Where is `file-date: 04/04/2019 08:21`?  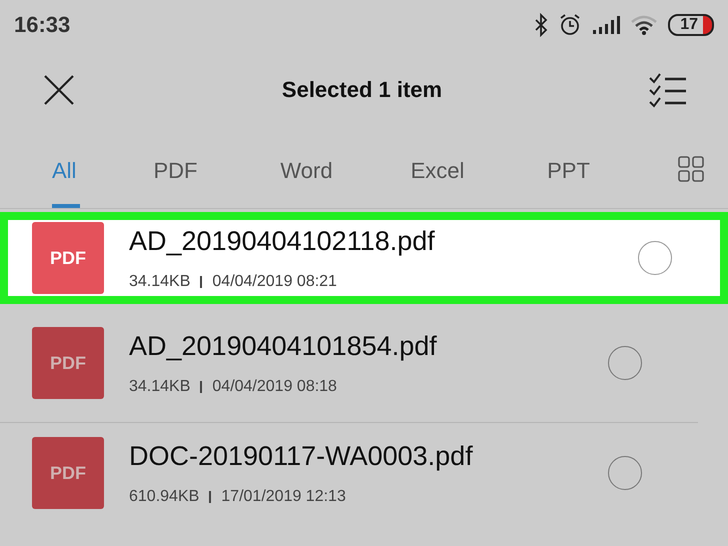
file-date: 04/04/2019 08:21 is located at coordinates (274, 281).